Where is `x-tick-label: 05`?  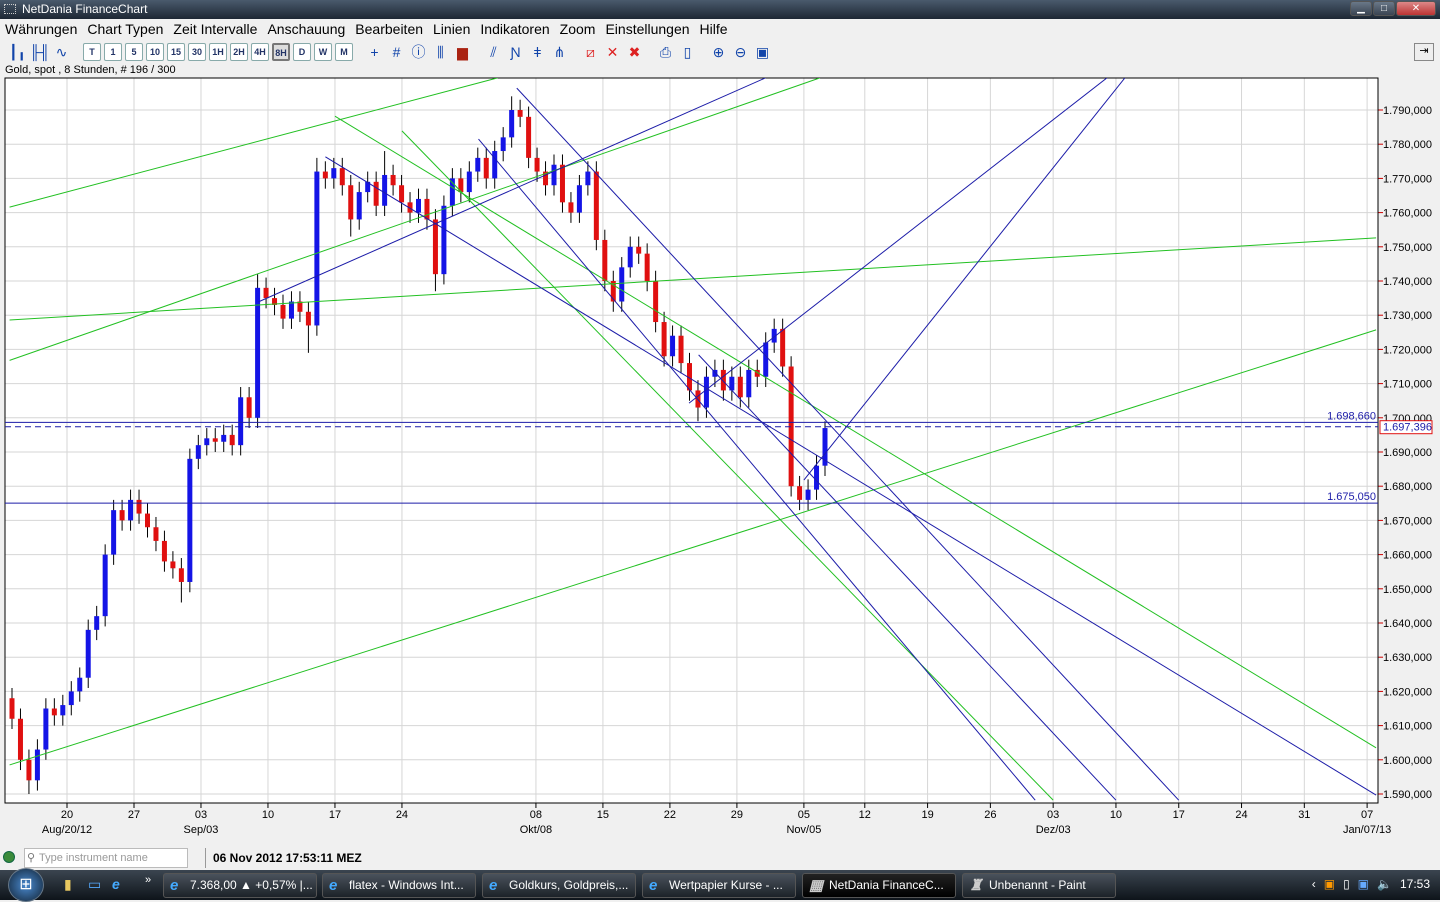
x-tick-label: 05 is located at coordinates (804, 815).